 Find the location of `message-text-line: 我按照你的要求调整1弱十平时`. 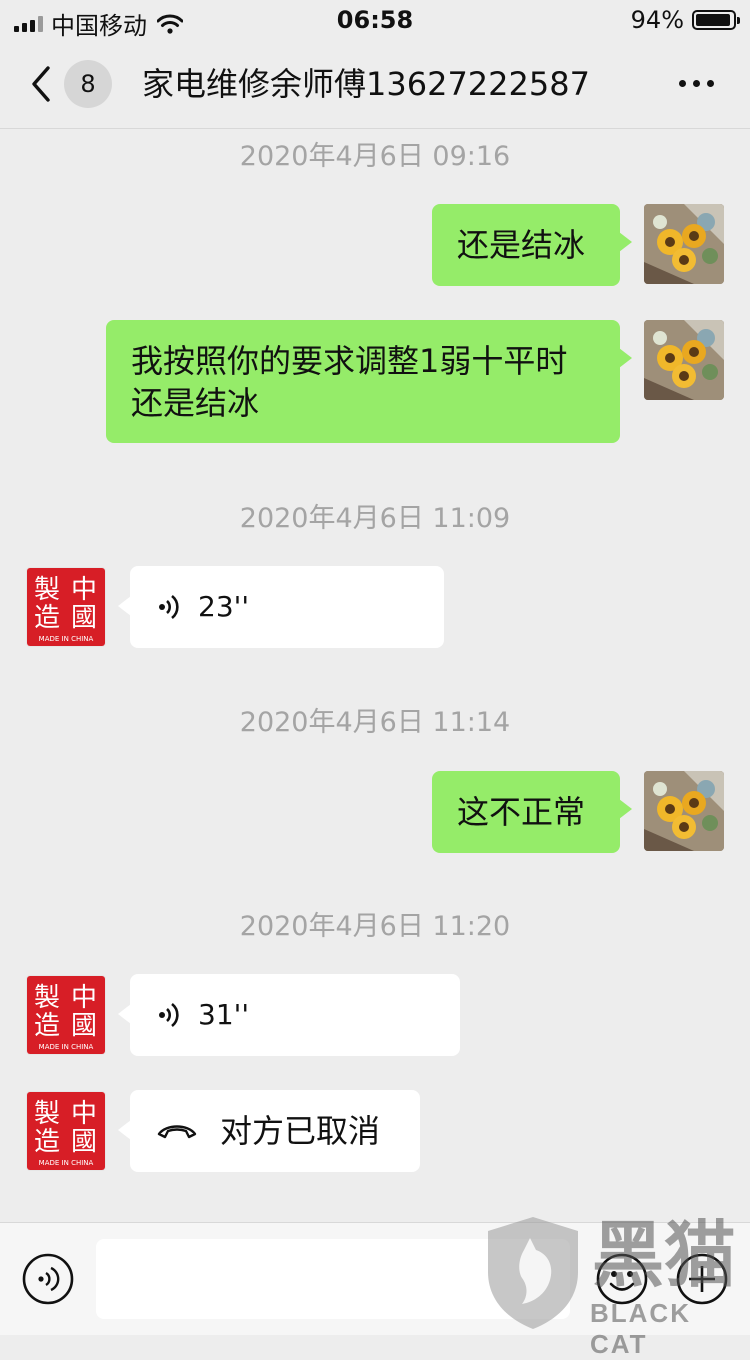

message-text-line: 我按照你的要求调整1弱十平时 is located at coordinates (349, 361).